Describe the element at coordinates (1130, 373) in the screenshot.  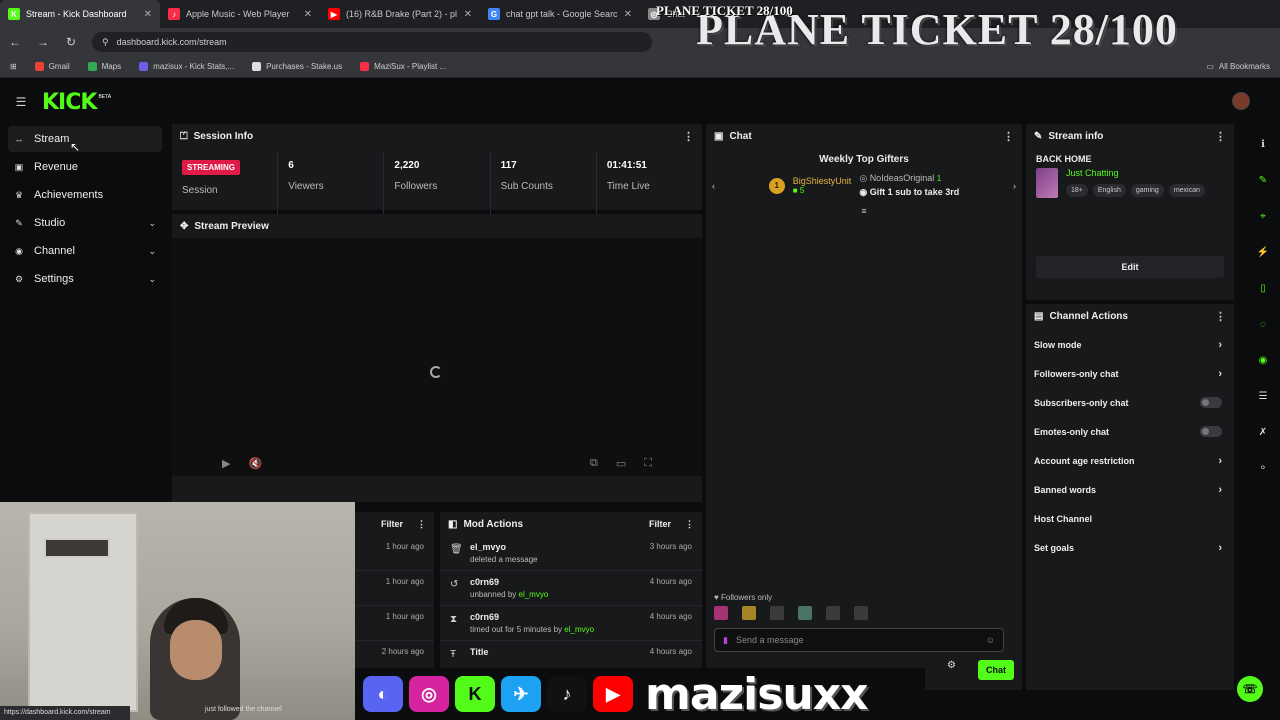
I see `channel-action-followers-only-chat: Followers-only chat ›` at that location.